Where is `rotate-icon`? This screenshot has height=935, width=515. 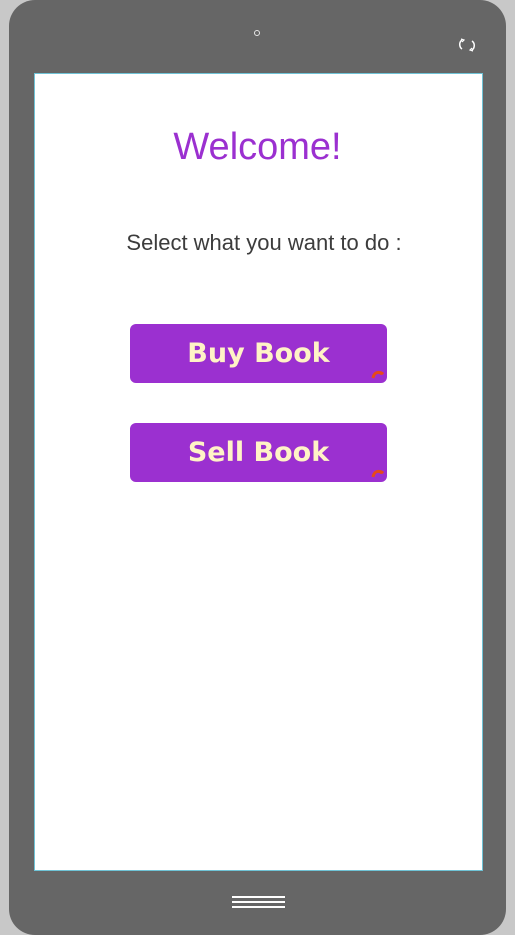 rotate-icon is located at coordinates (468, 45).